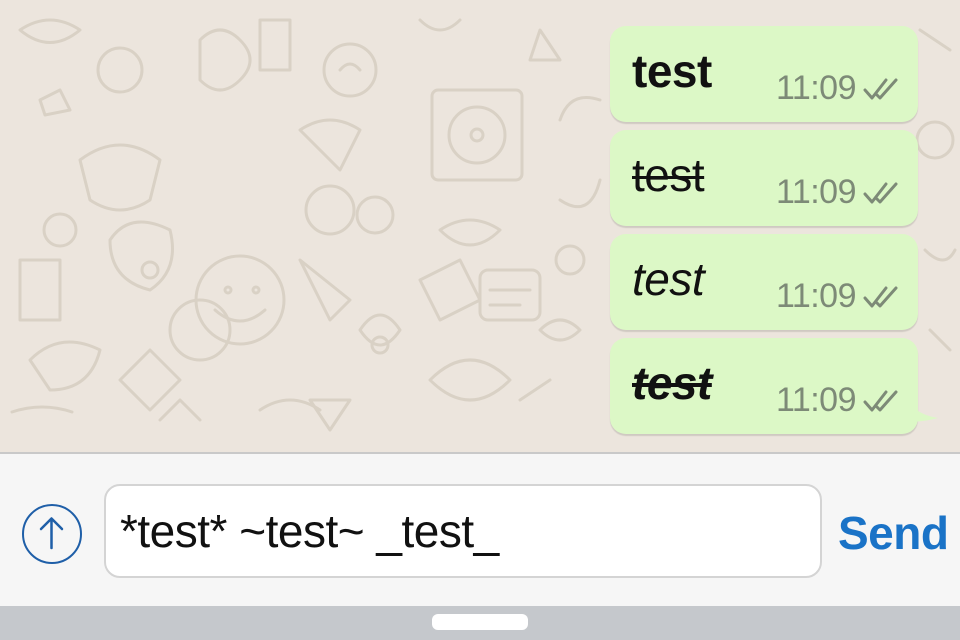 The image size is (960, 640). I want to click on send-button: Send, so click(893, 533).